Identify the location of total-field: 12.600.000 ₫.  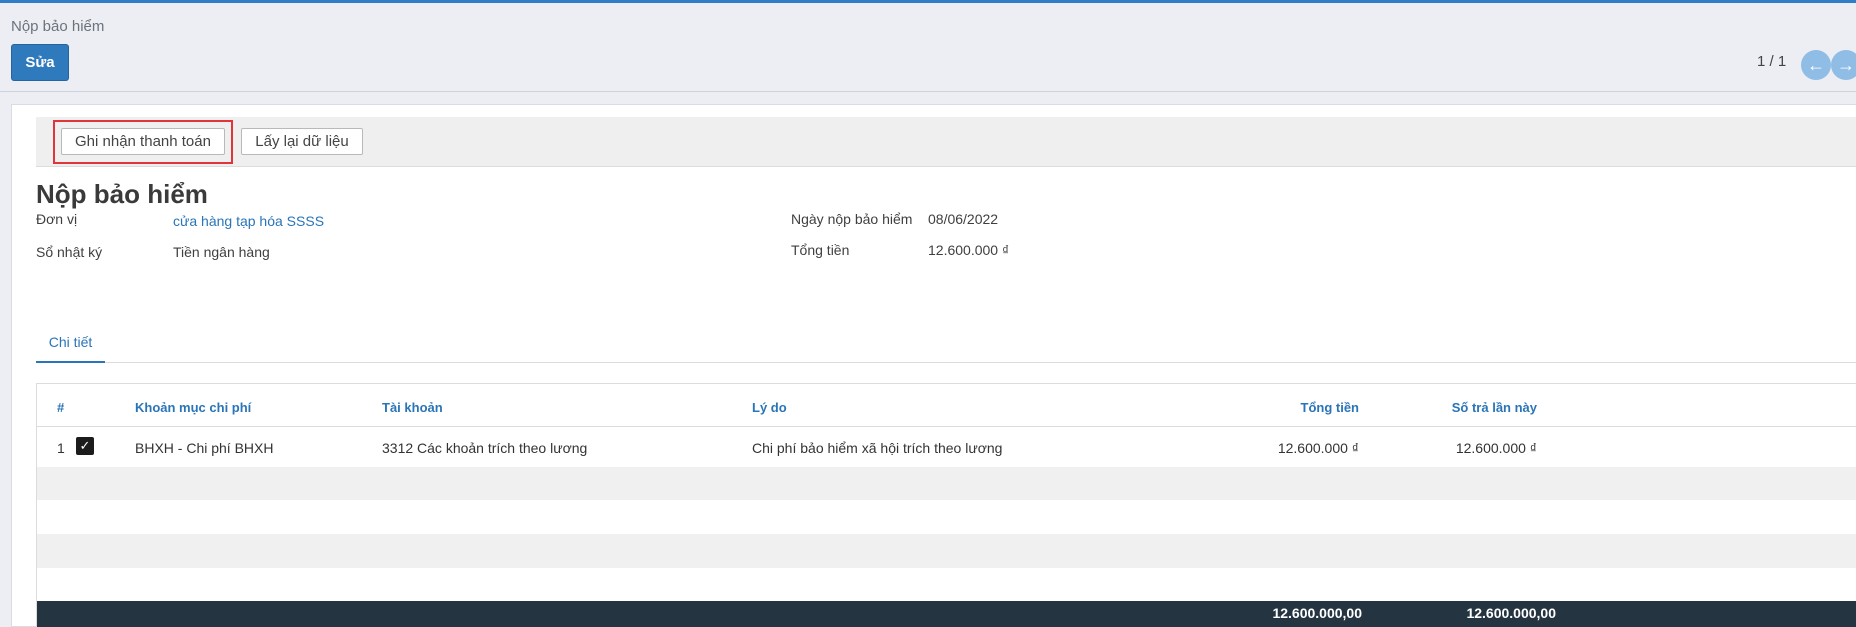
(969, 250).